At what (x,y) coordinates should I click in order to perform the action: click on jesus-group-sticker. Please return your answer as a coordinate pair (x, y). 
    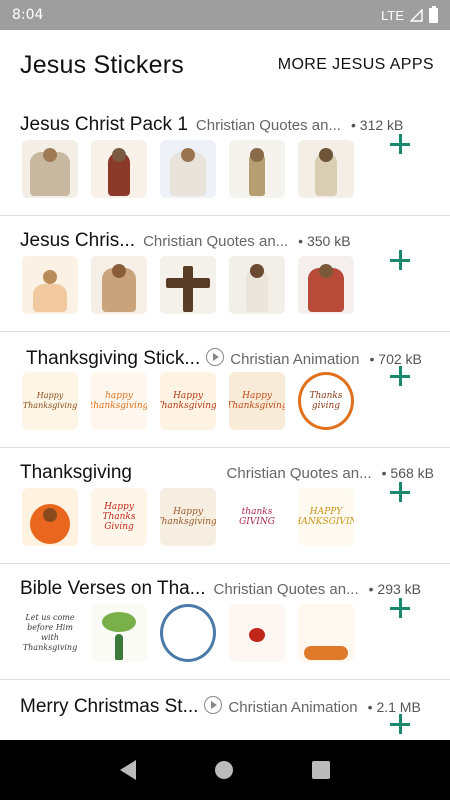
    Looking at the image, I should click on (50, 169).